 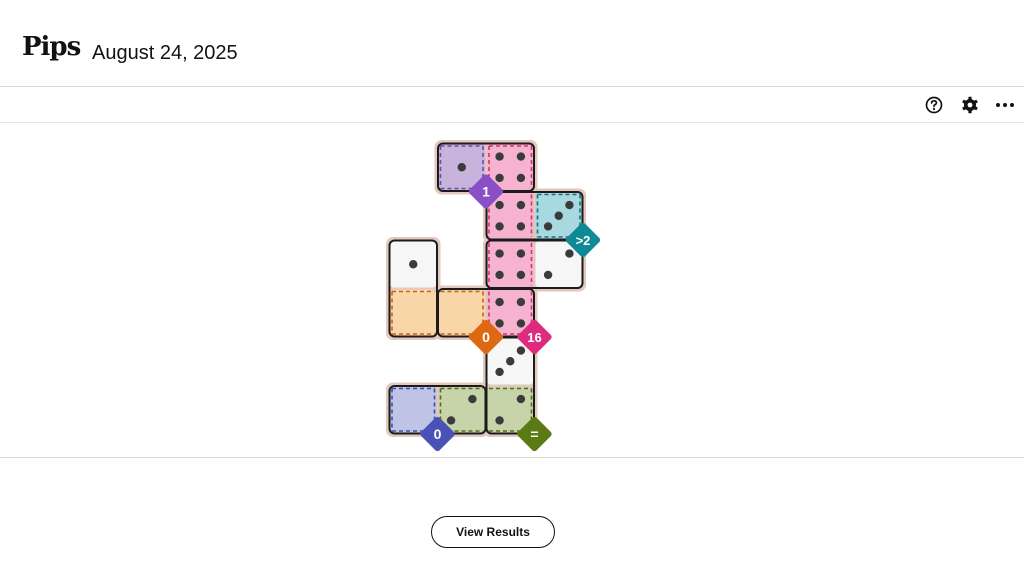 I want to click on badge-label: 1, so click(x=486, y=192).